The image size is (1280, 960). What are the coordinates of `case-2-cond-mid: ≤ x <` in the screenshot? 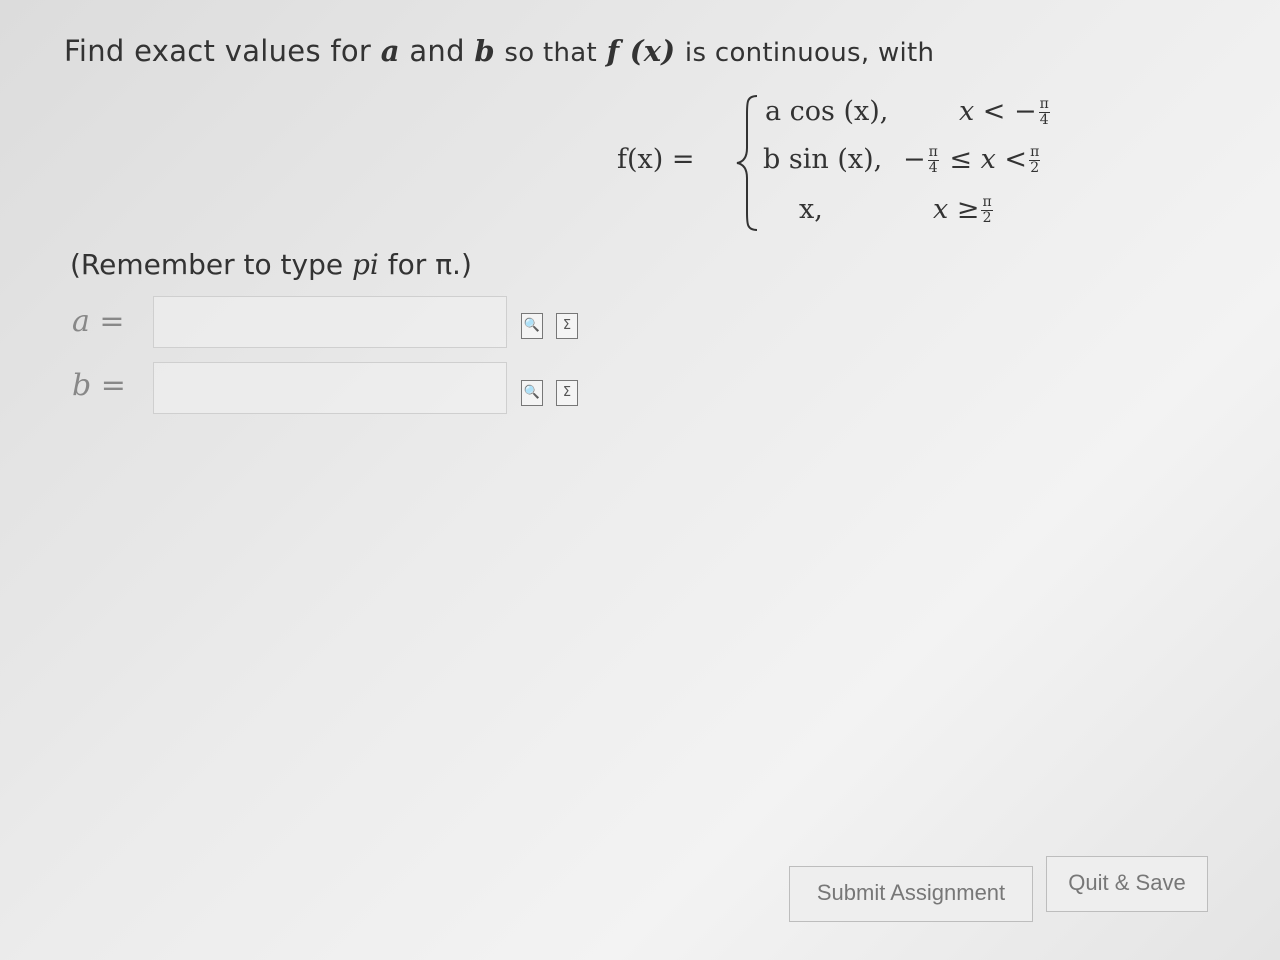 It's located at (988, 159).